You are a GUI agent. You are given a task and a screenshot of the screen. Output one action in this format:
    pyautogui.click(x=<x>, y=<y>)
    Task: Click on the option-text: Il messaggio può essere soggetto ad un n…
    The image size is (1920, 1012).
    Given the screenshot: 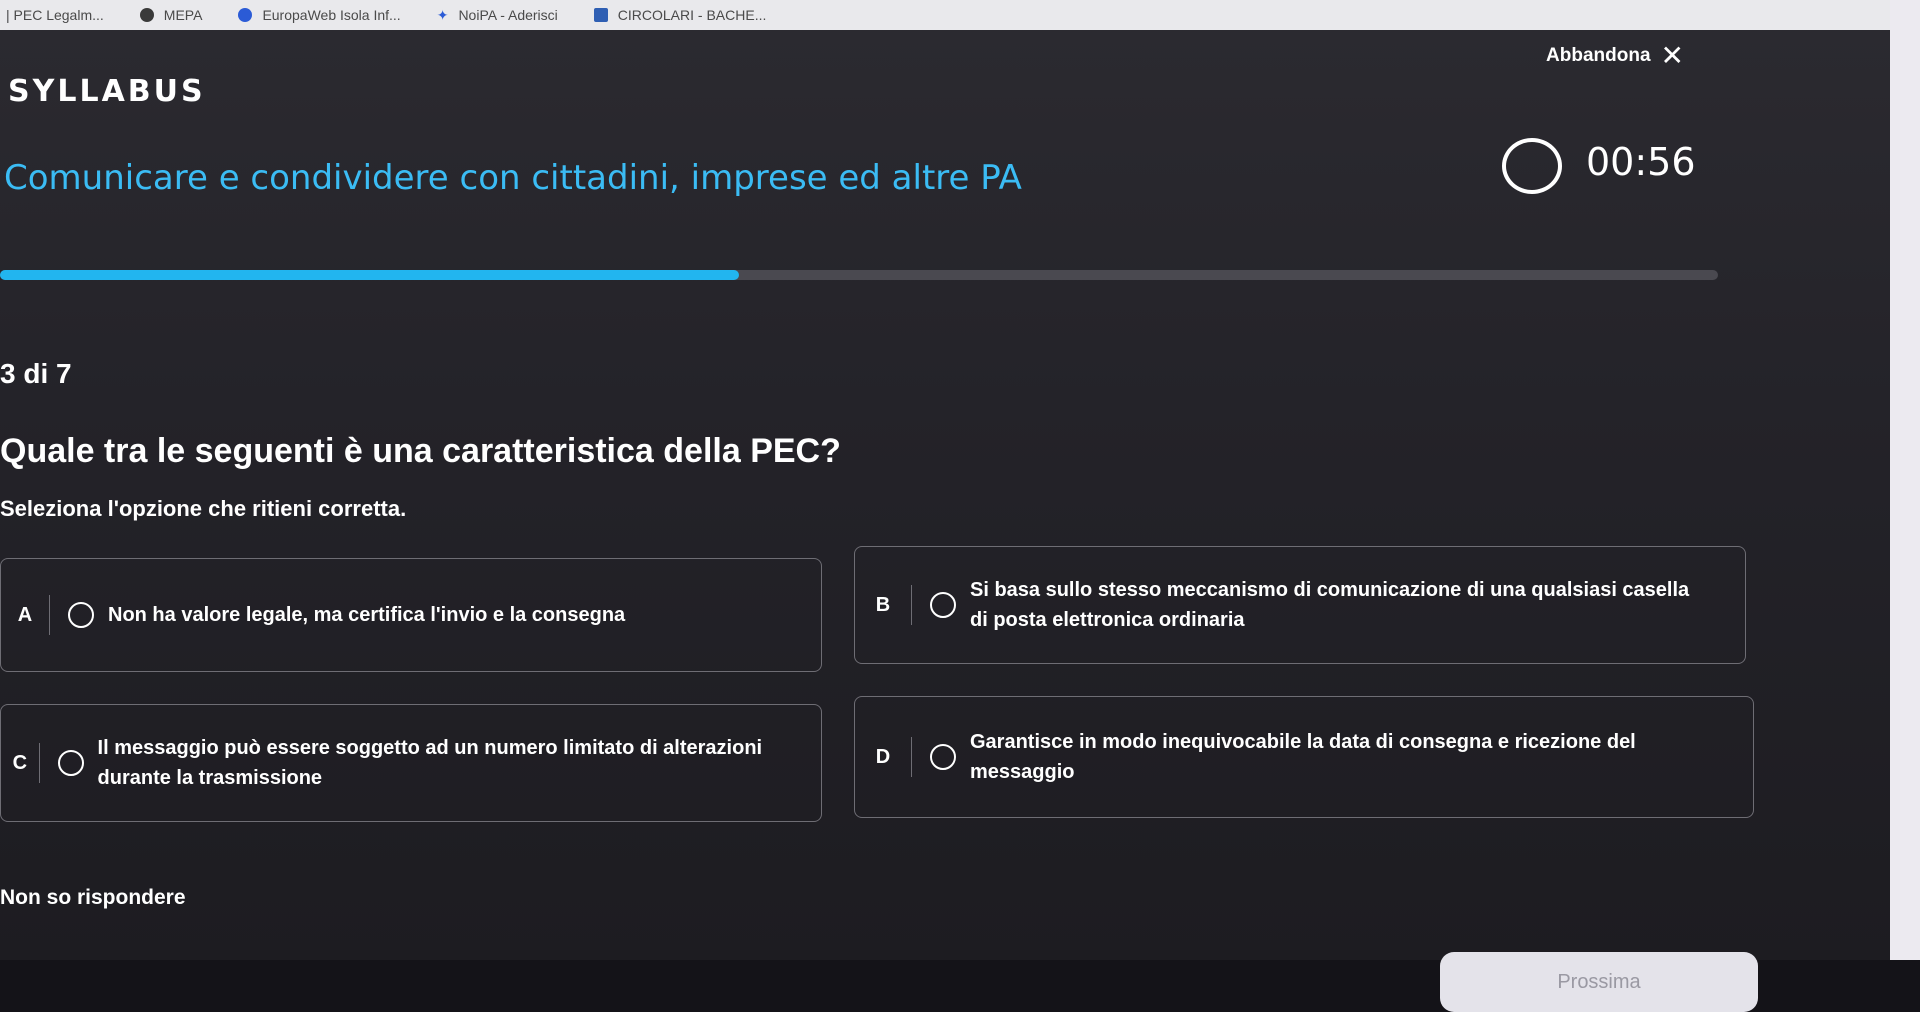 What is the action you would take?
    pyautogui.click(x=430, y=763)
    